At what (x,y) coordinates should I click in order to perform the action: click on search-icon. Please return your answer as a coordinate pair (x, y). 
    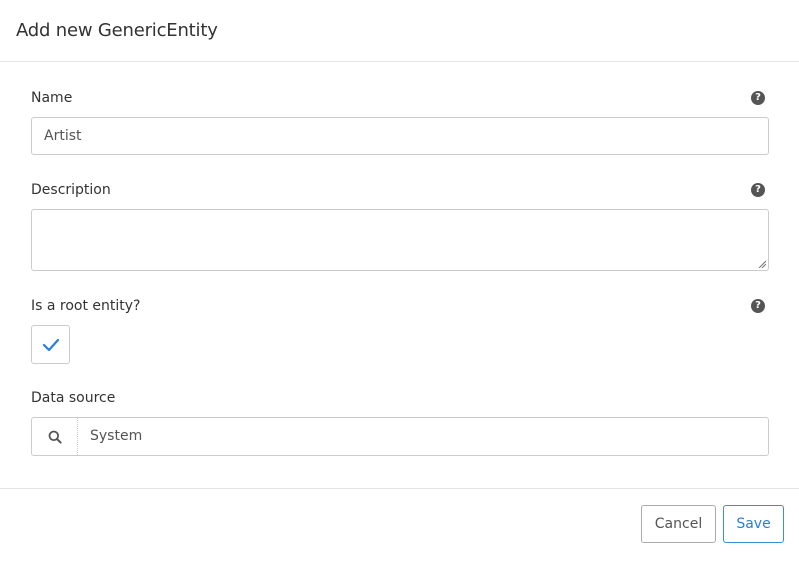
    Looking at the image, I should click on (55, 437).